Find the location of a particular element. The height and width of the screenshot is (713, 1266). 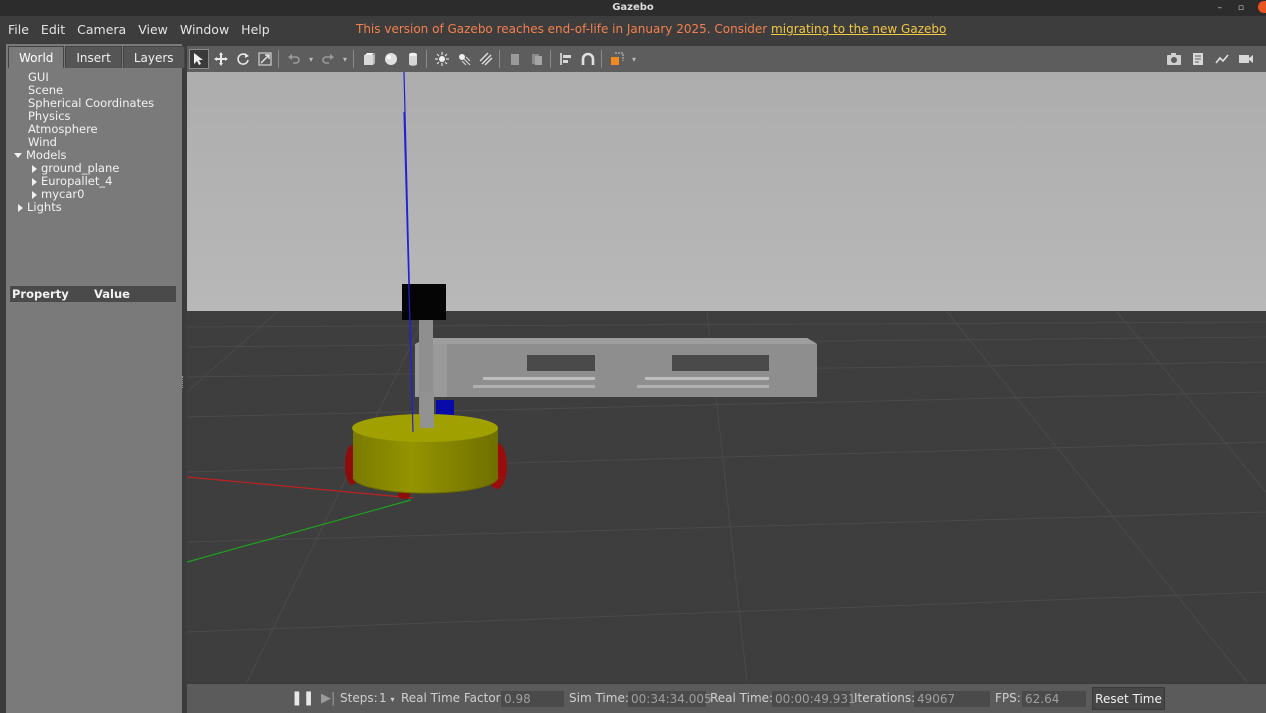

toolbar-right-group is located at coordinates (1208, 59).